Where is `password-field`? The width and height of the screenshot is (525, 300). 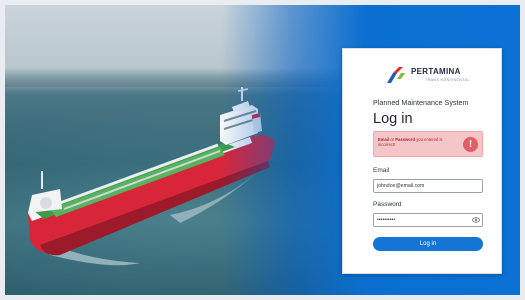 password-field is located at coordinates (428, 220).